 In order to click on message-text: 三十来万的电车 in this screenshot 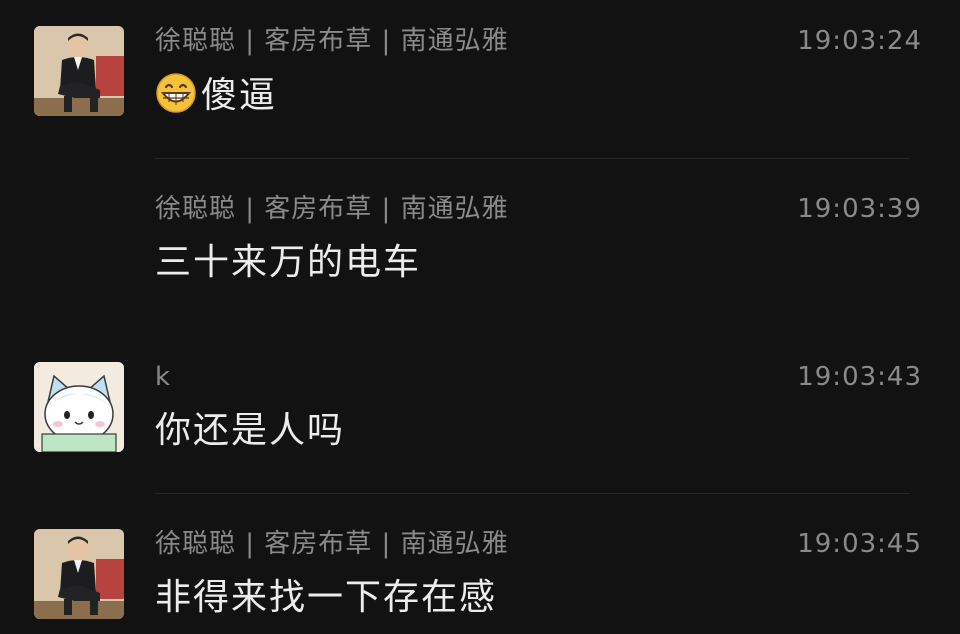, I will do `click(288, 263)`.